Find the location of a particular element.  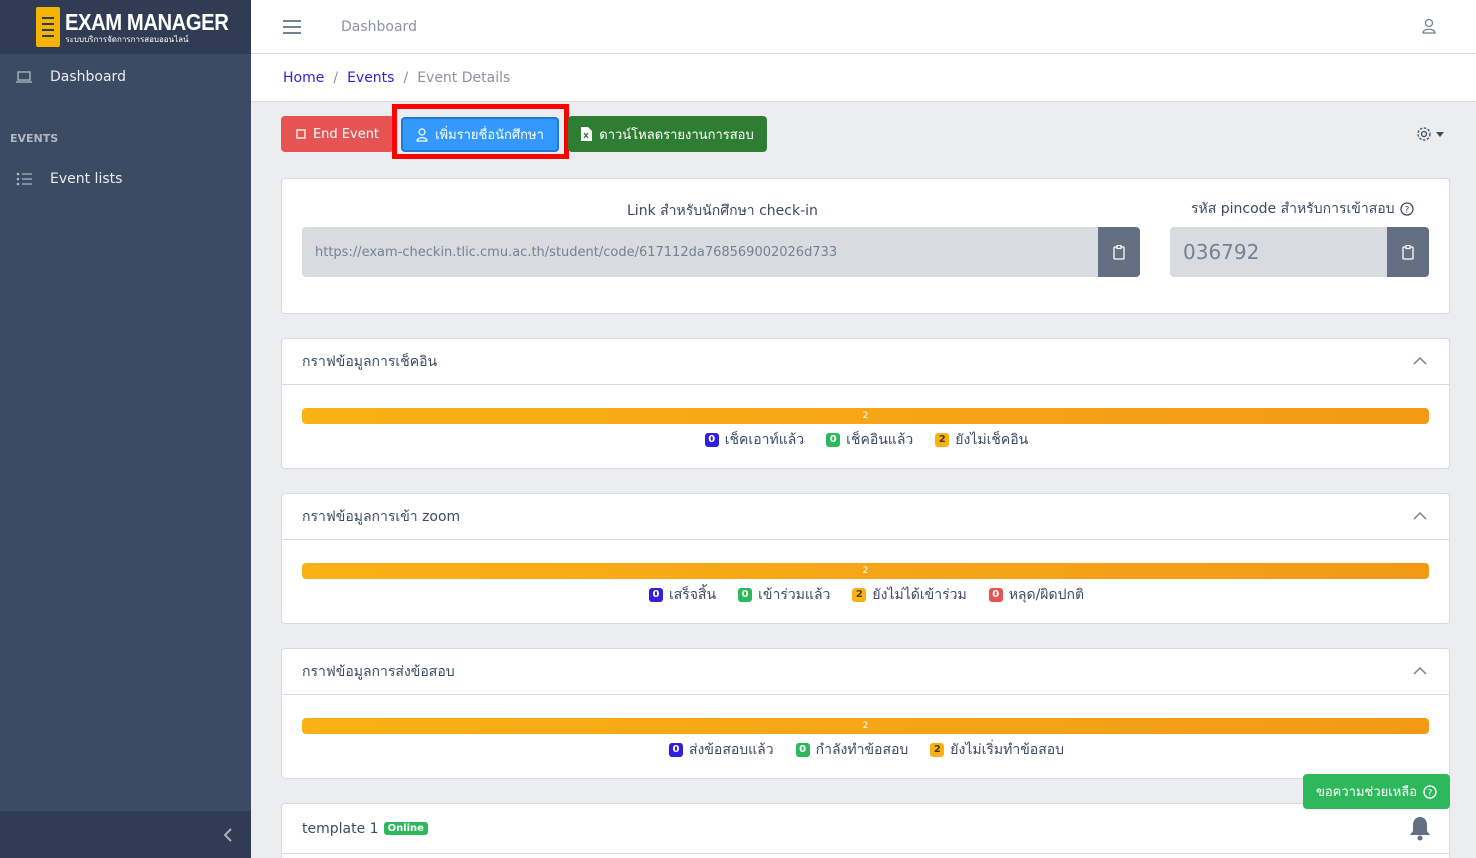

breadcrumb-home: Home is located at coordinates (303, 78).